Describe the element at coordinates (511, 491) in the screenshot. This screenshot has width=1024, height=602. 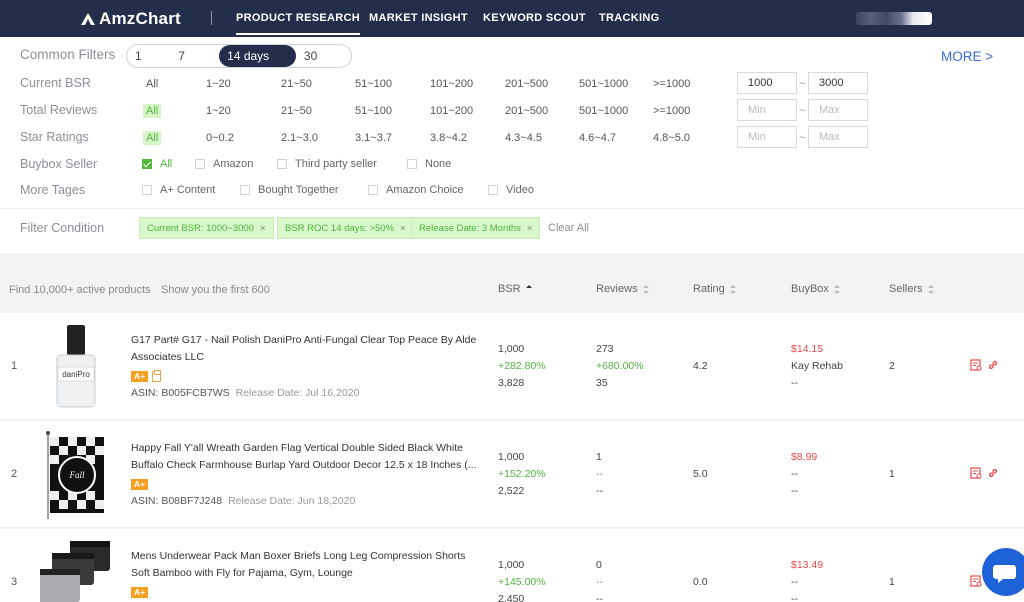
I see `bsr-previous: 2,522` at that location.